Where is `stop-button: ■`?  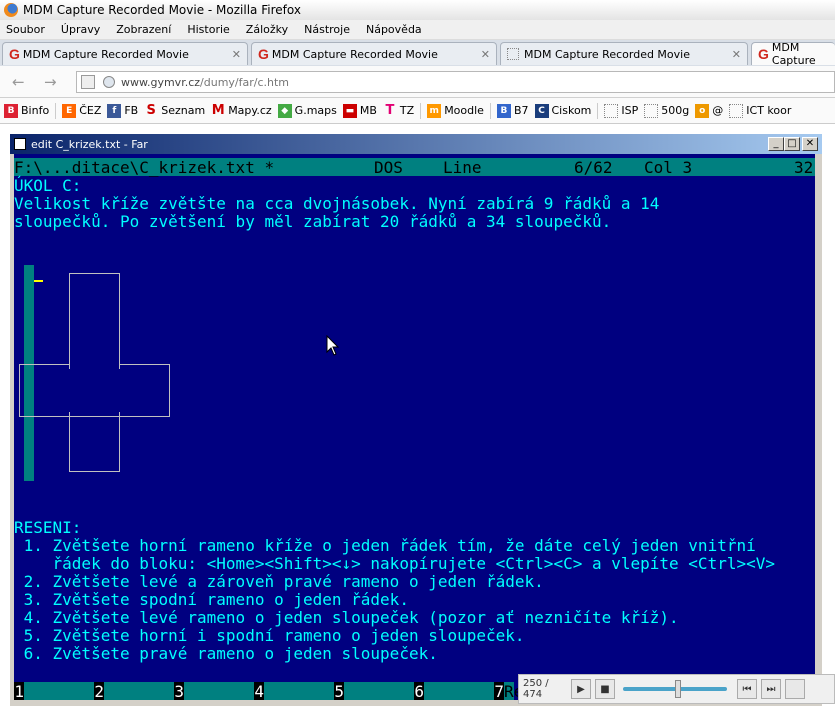
stop-button: ■ is located at coordinates (605, 689).